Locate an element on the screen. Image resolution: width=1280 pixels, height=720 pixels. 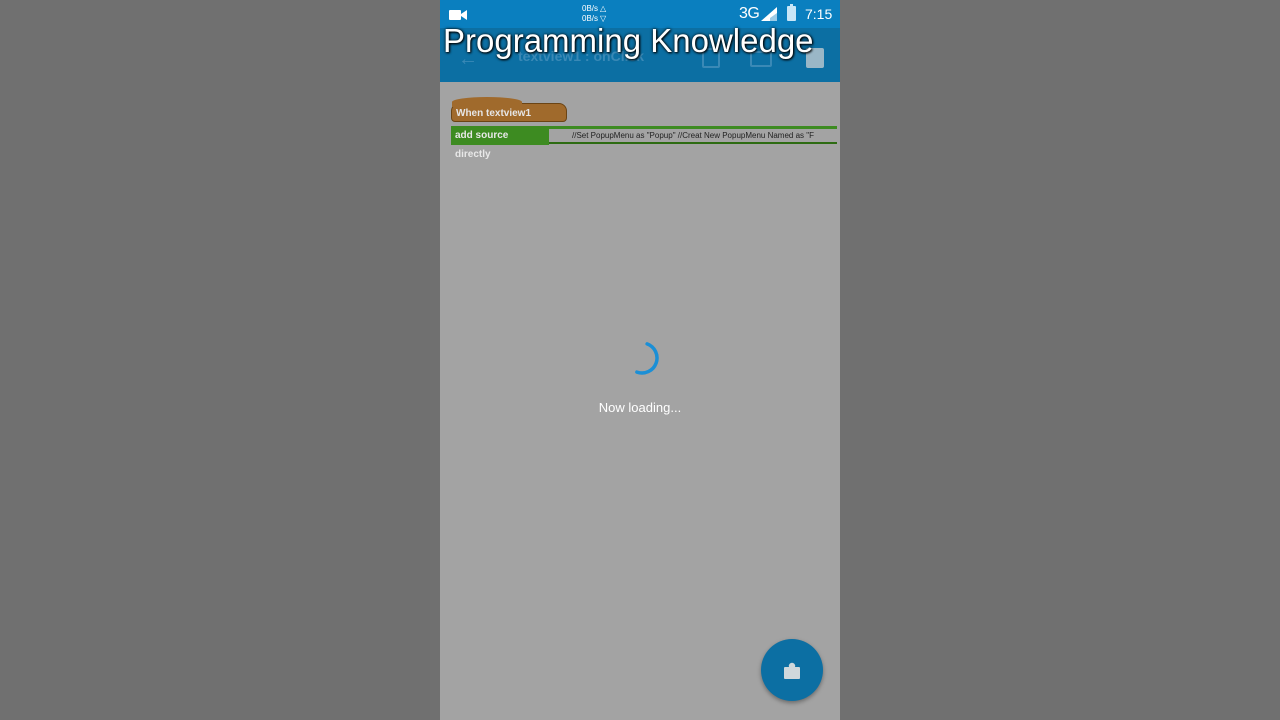
loading-spinner-icon is located at coordinates (642, 358).